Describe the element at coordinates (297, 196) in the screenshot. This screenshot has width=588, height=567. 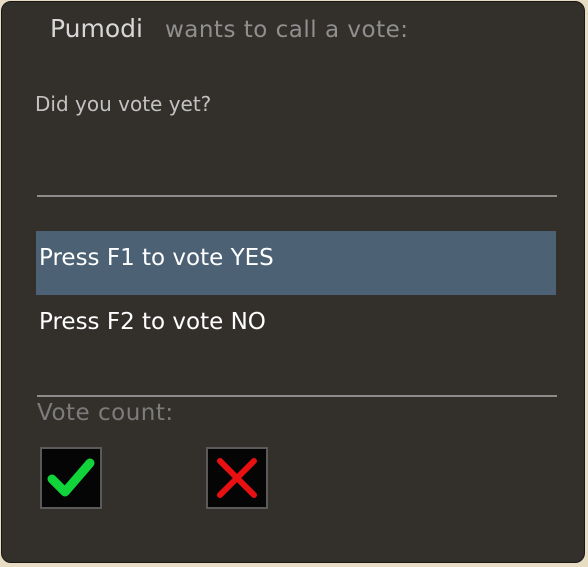
I see `divider-top` at that location.